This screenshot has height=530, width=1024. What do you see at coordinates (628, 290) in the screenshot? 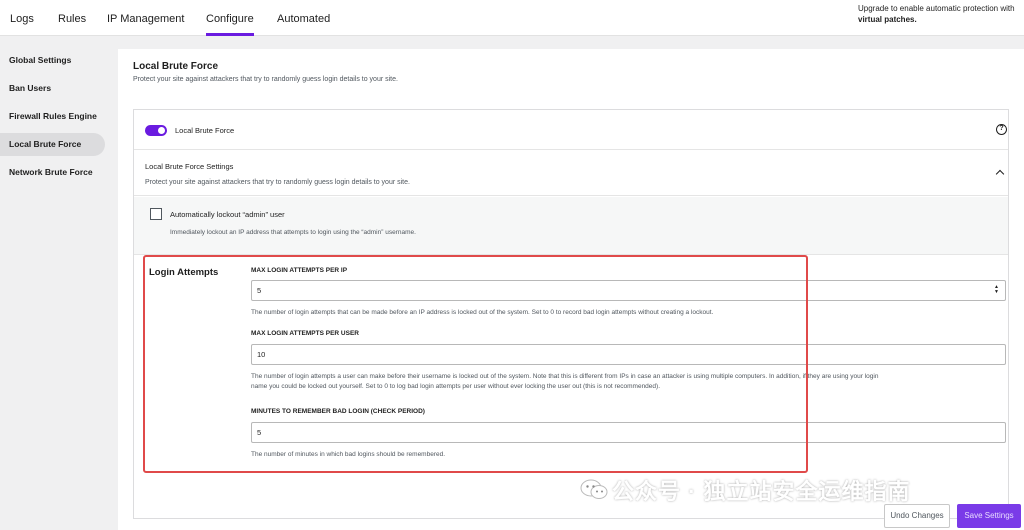
I see `max-attempts-ip-input: 5 ▲ ▼` at bounding box center [628, 290].